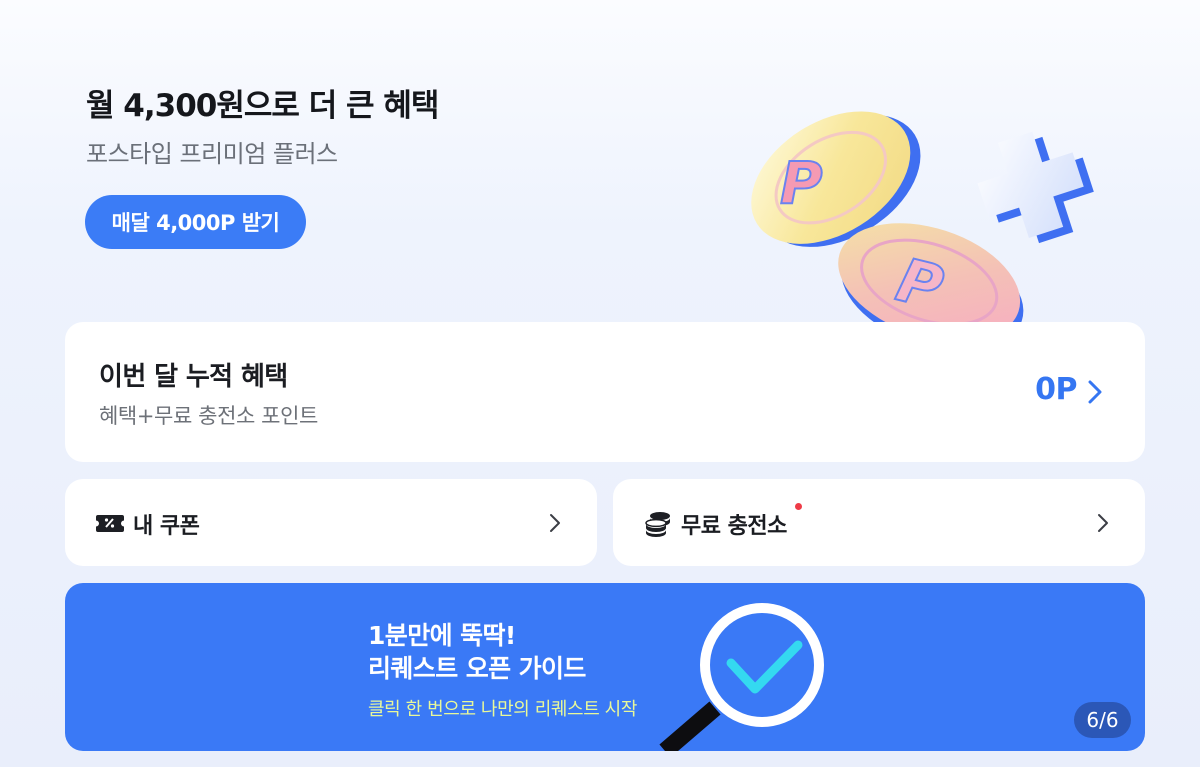 The width and height of the screenshot is (1200, 767). Describe the element at coordinates (166, 526) in the screenshot. I see `coupon-label: 내 쿠폰` at that location.